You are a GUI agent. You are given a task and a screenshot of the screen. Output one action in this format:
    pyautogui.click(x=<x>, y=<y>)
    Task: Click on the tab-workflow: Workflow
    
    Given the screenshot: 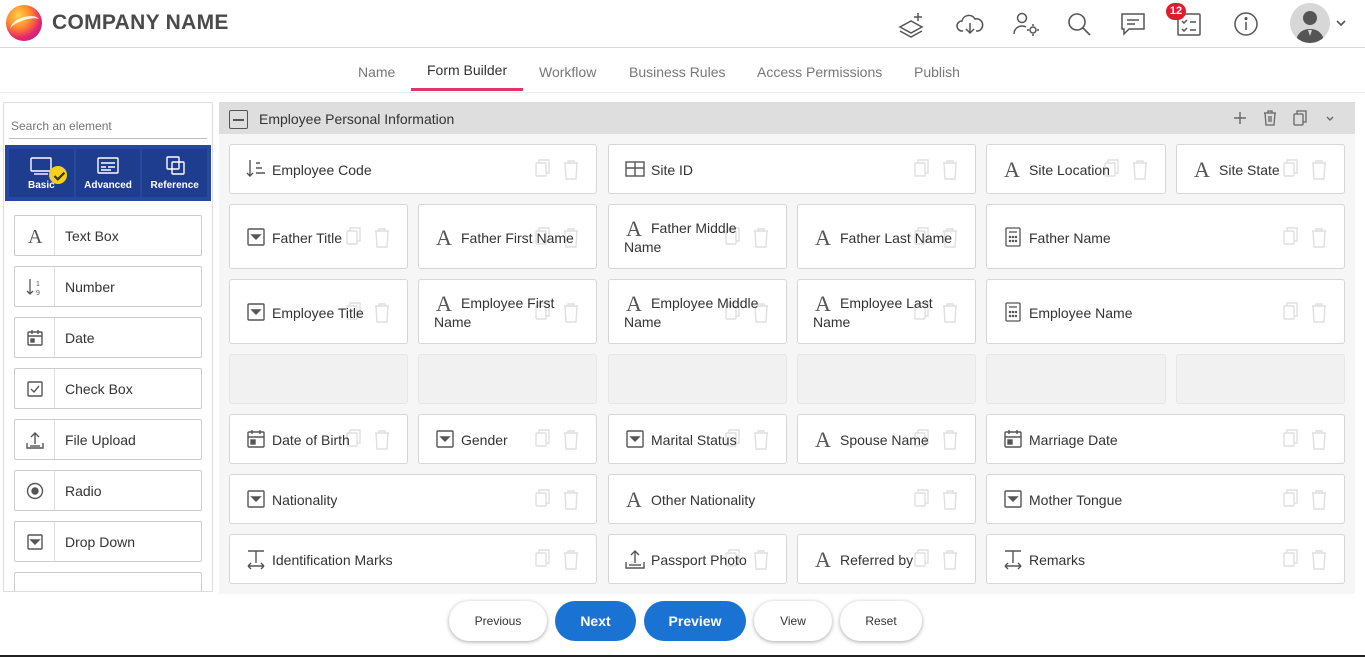 What is the action you would take?
    pyautogui.click(x=567, y=72)
    